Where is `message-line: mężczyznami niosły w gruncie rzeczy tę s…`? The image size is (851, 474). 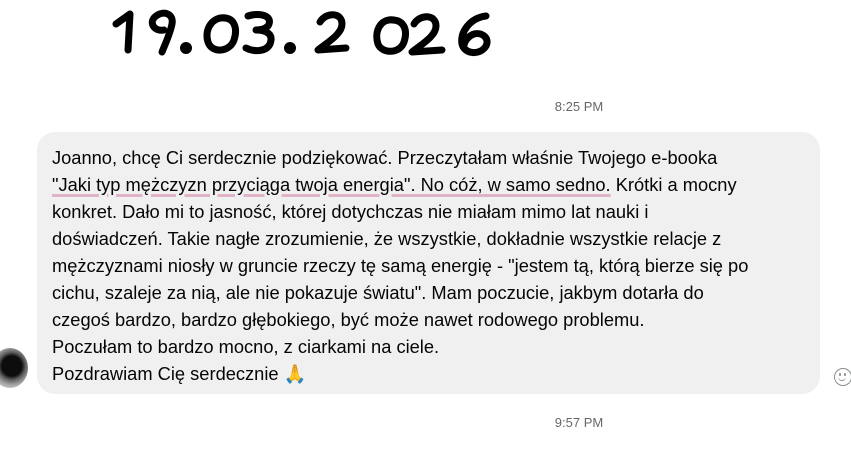
message-line: mężczyznami niosły w gruncie rzeczy tę s… is located at coordinates (400, 265).